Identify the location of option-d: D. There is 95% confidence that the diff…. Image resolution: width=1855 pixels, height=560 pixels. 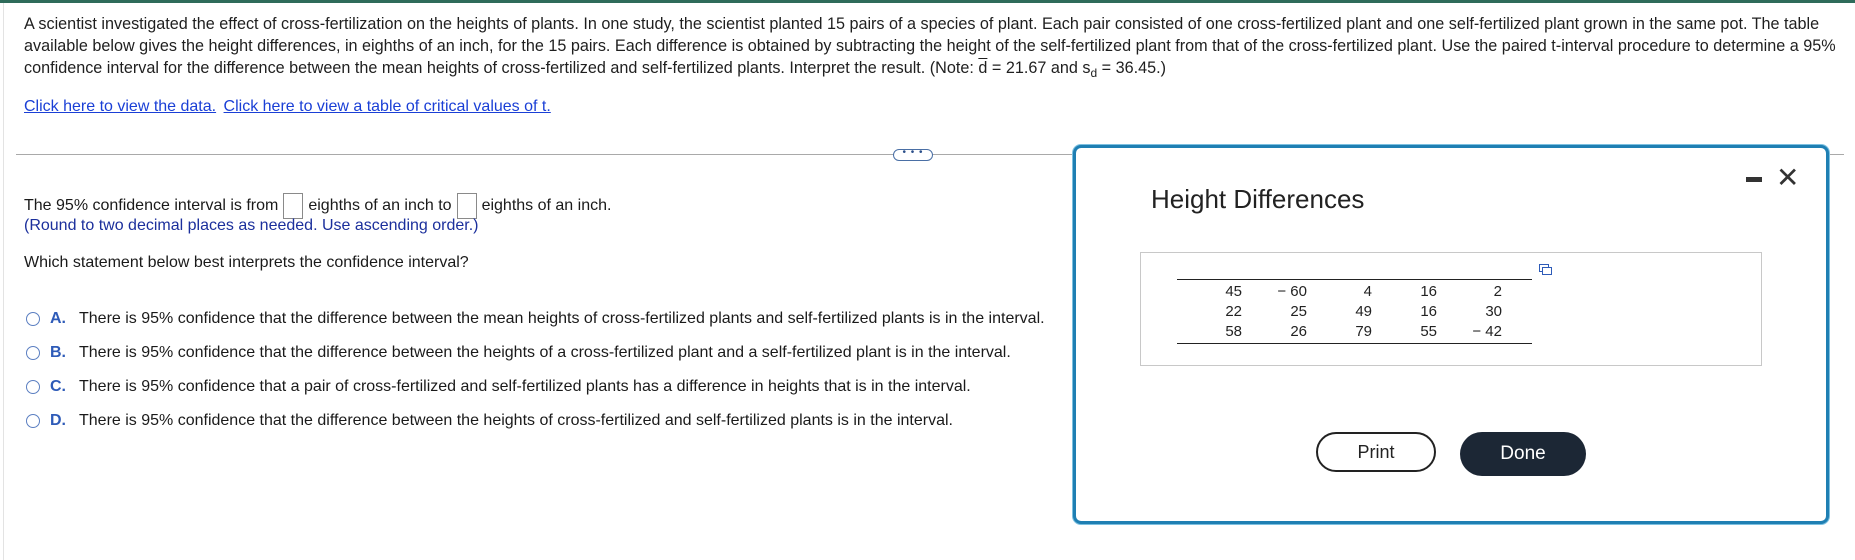
(535, 421).